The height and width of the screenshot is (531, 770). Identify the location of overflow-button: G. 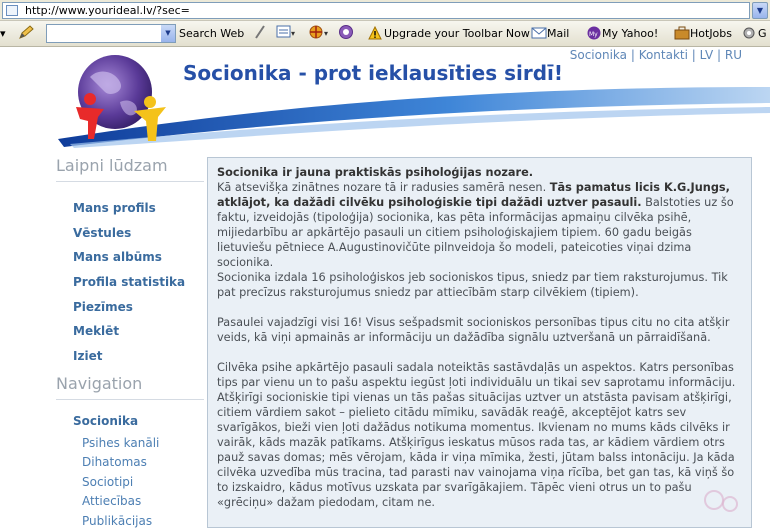
(754, 34).